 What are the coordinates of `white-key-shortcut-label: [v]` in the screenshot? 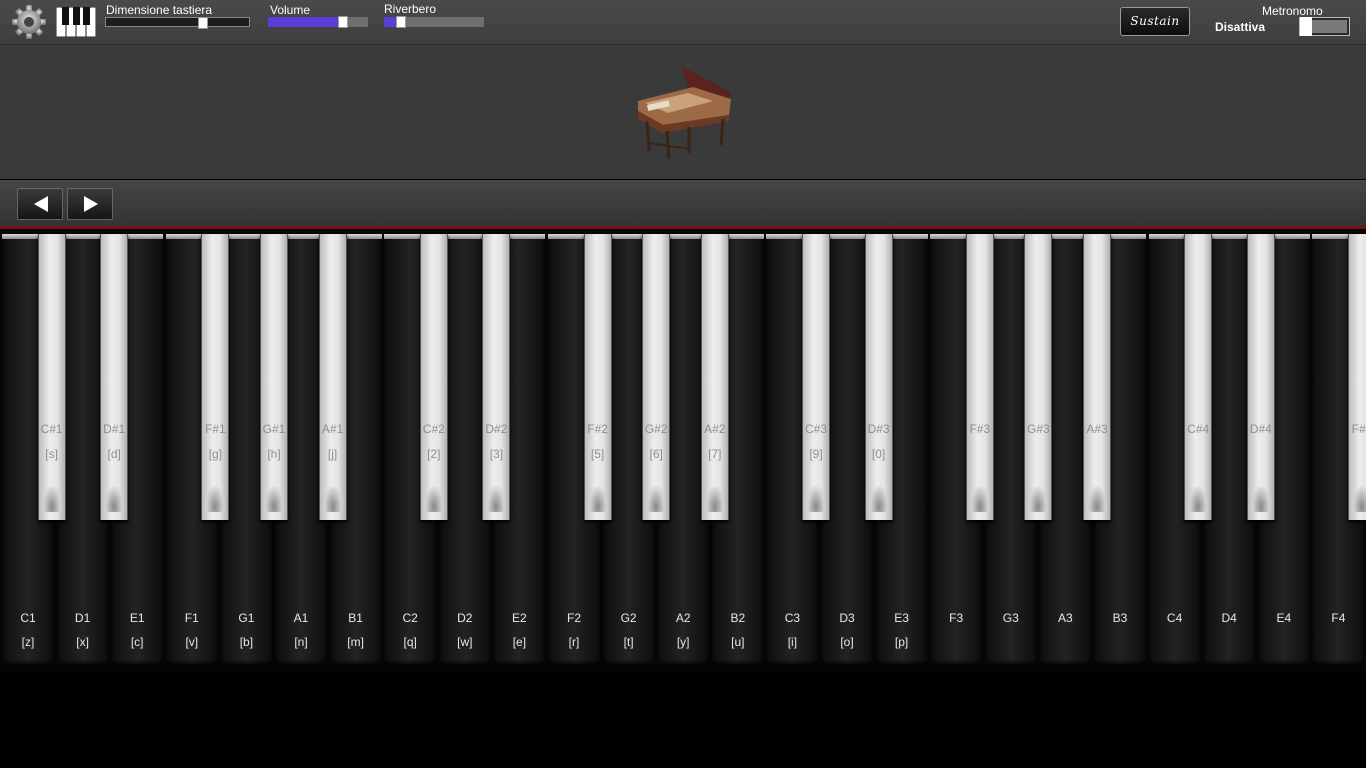 It's located at (192, 642).